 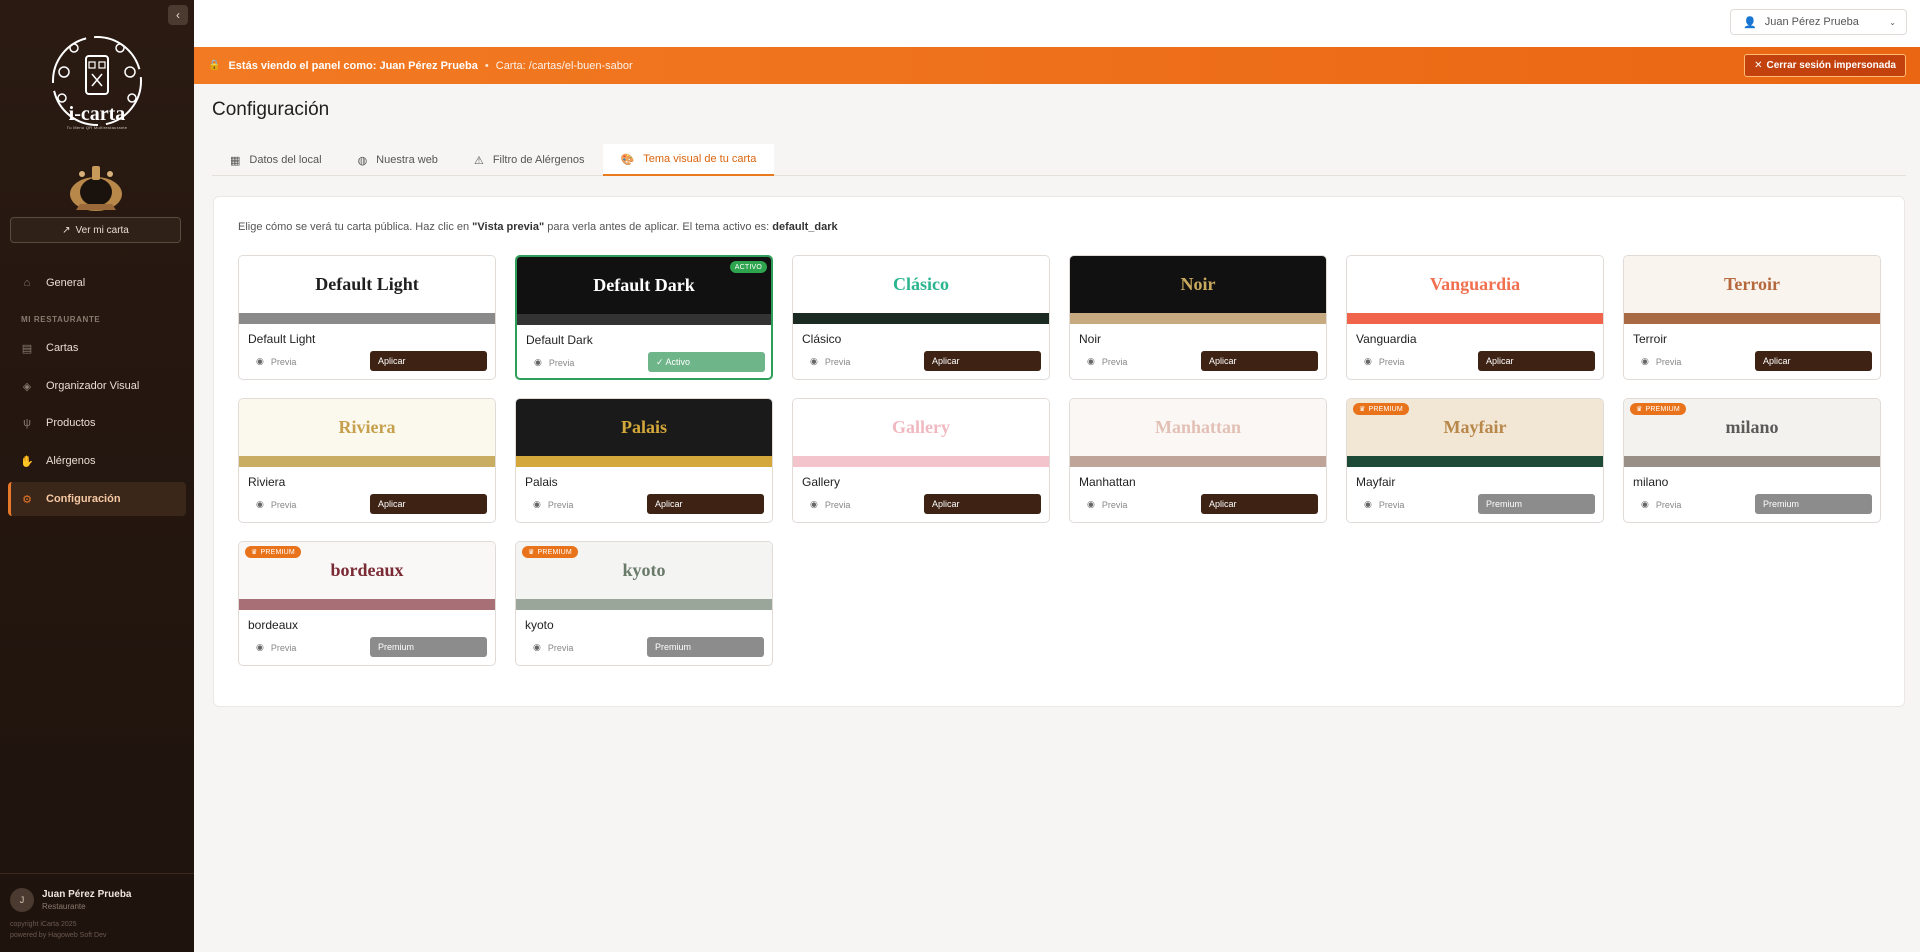 What do you see at coordinates (1381, 409) in the screenshot?
I see `premium-badge: ♛ PREMIUM` at bounding box center [1381, 409].